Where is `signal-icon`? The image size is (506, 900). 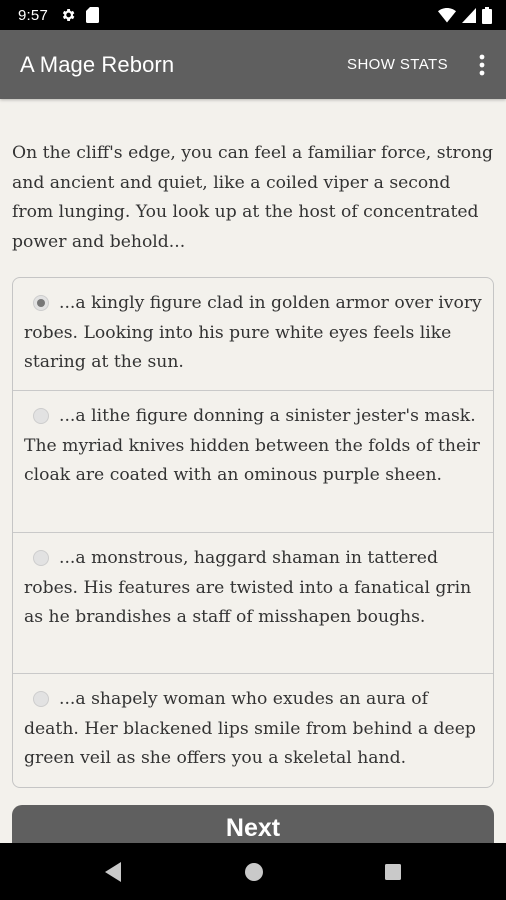 signal-icon is located at coordinates (469, 15).